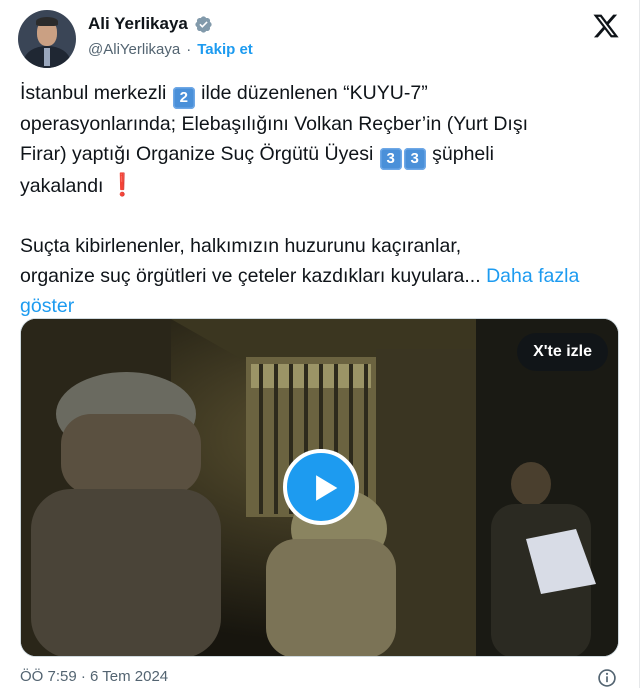 The image size is (640, 688). Describe the element at coordinates (94, 676) in the screenshot. I see `tweet-timestamp: ÖÖ 7:59 · 6 Tem 2024` at that location.